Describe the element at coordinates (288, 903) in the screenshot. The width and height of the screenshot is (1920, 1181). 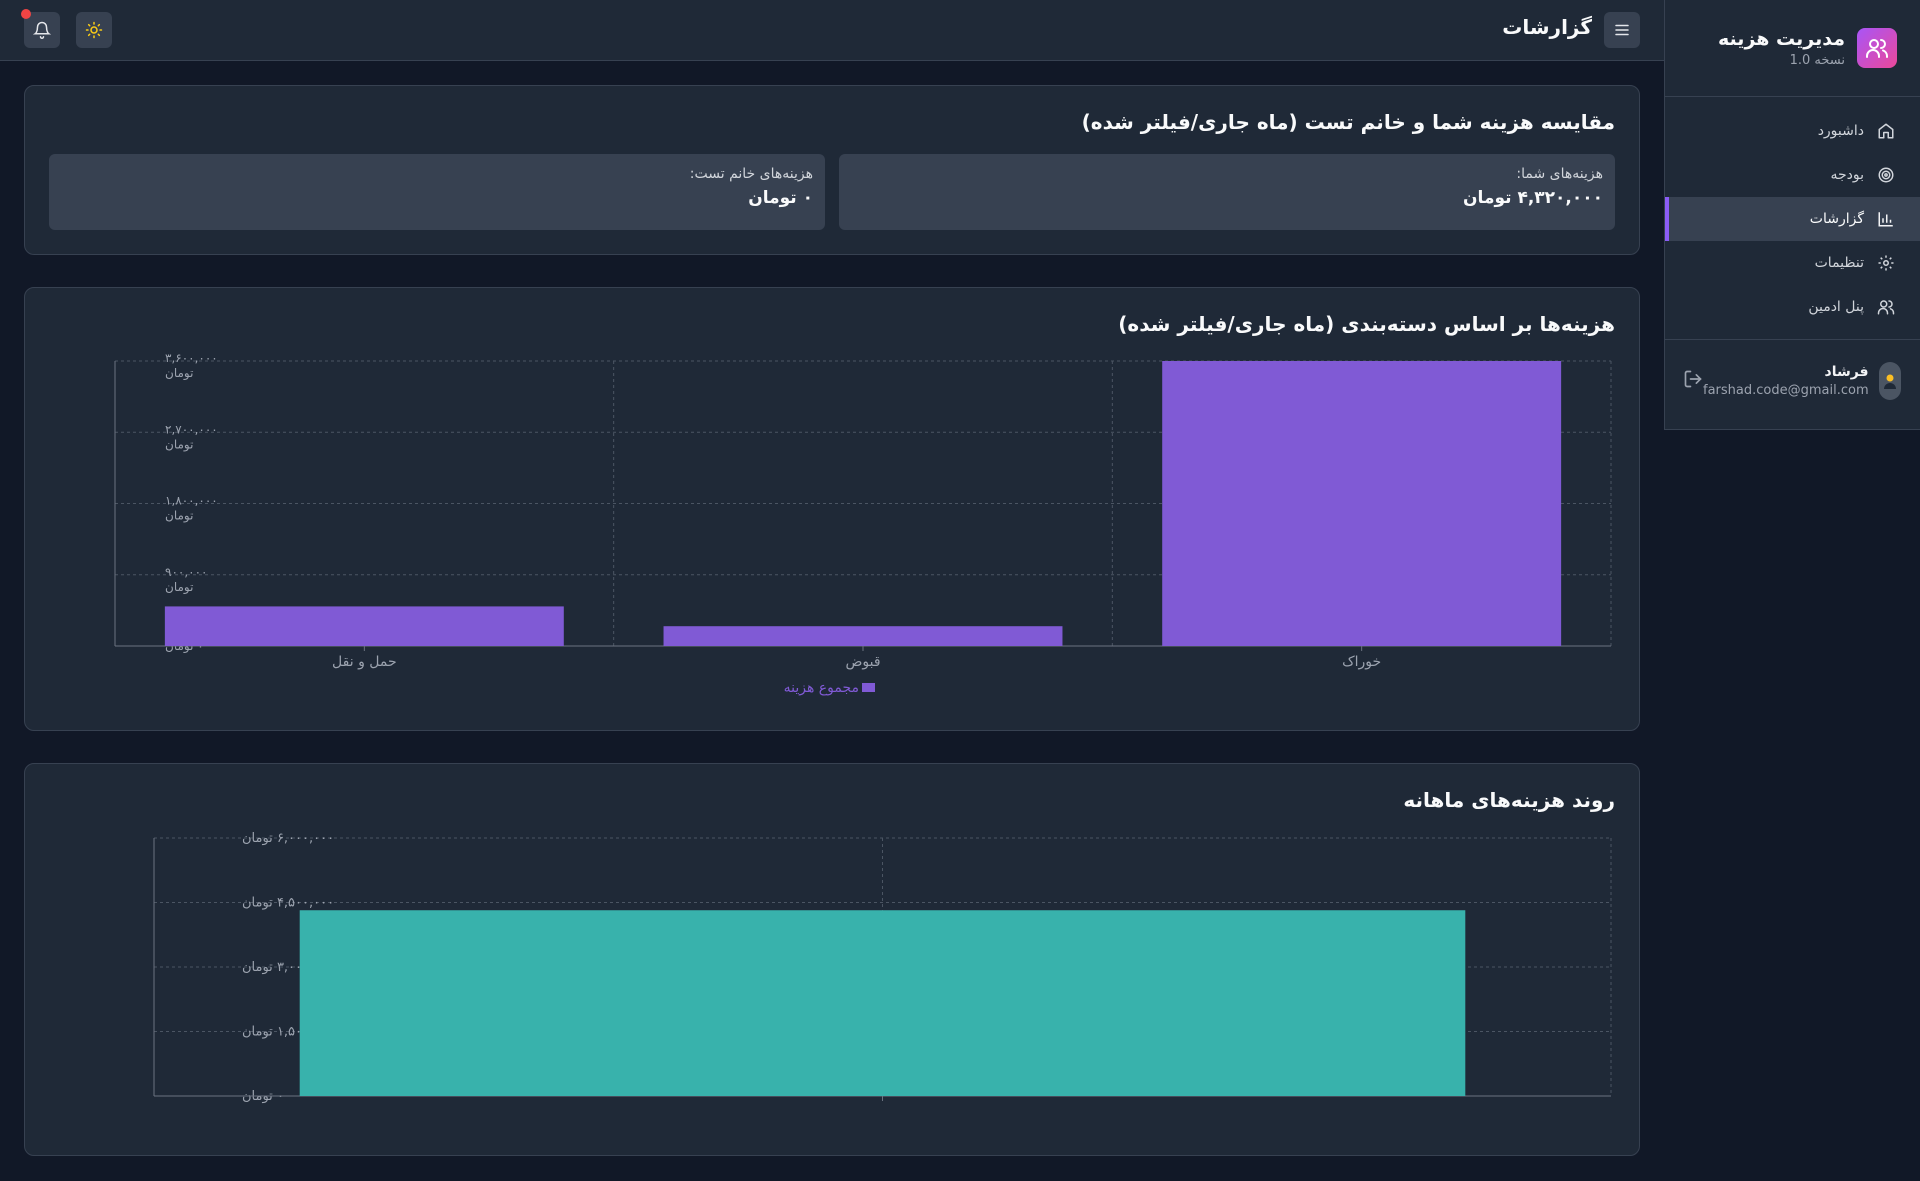
I see `y-tick-label: ۴,۵۰۰,۰۰۰ تومان` at that location.